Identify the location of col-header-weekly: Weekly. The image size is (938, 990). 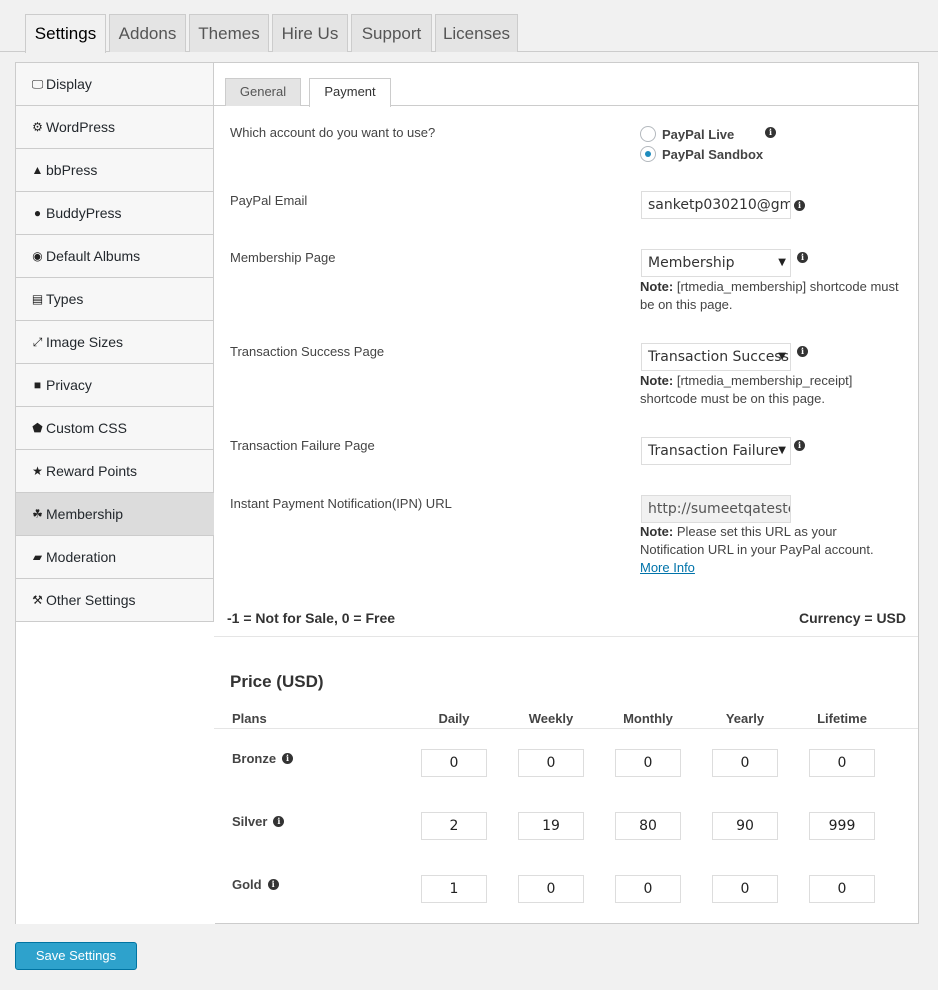
(551, 718).